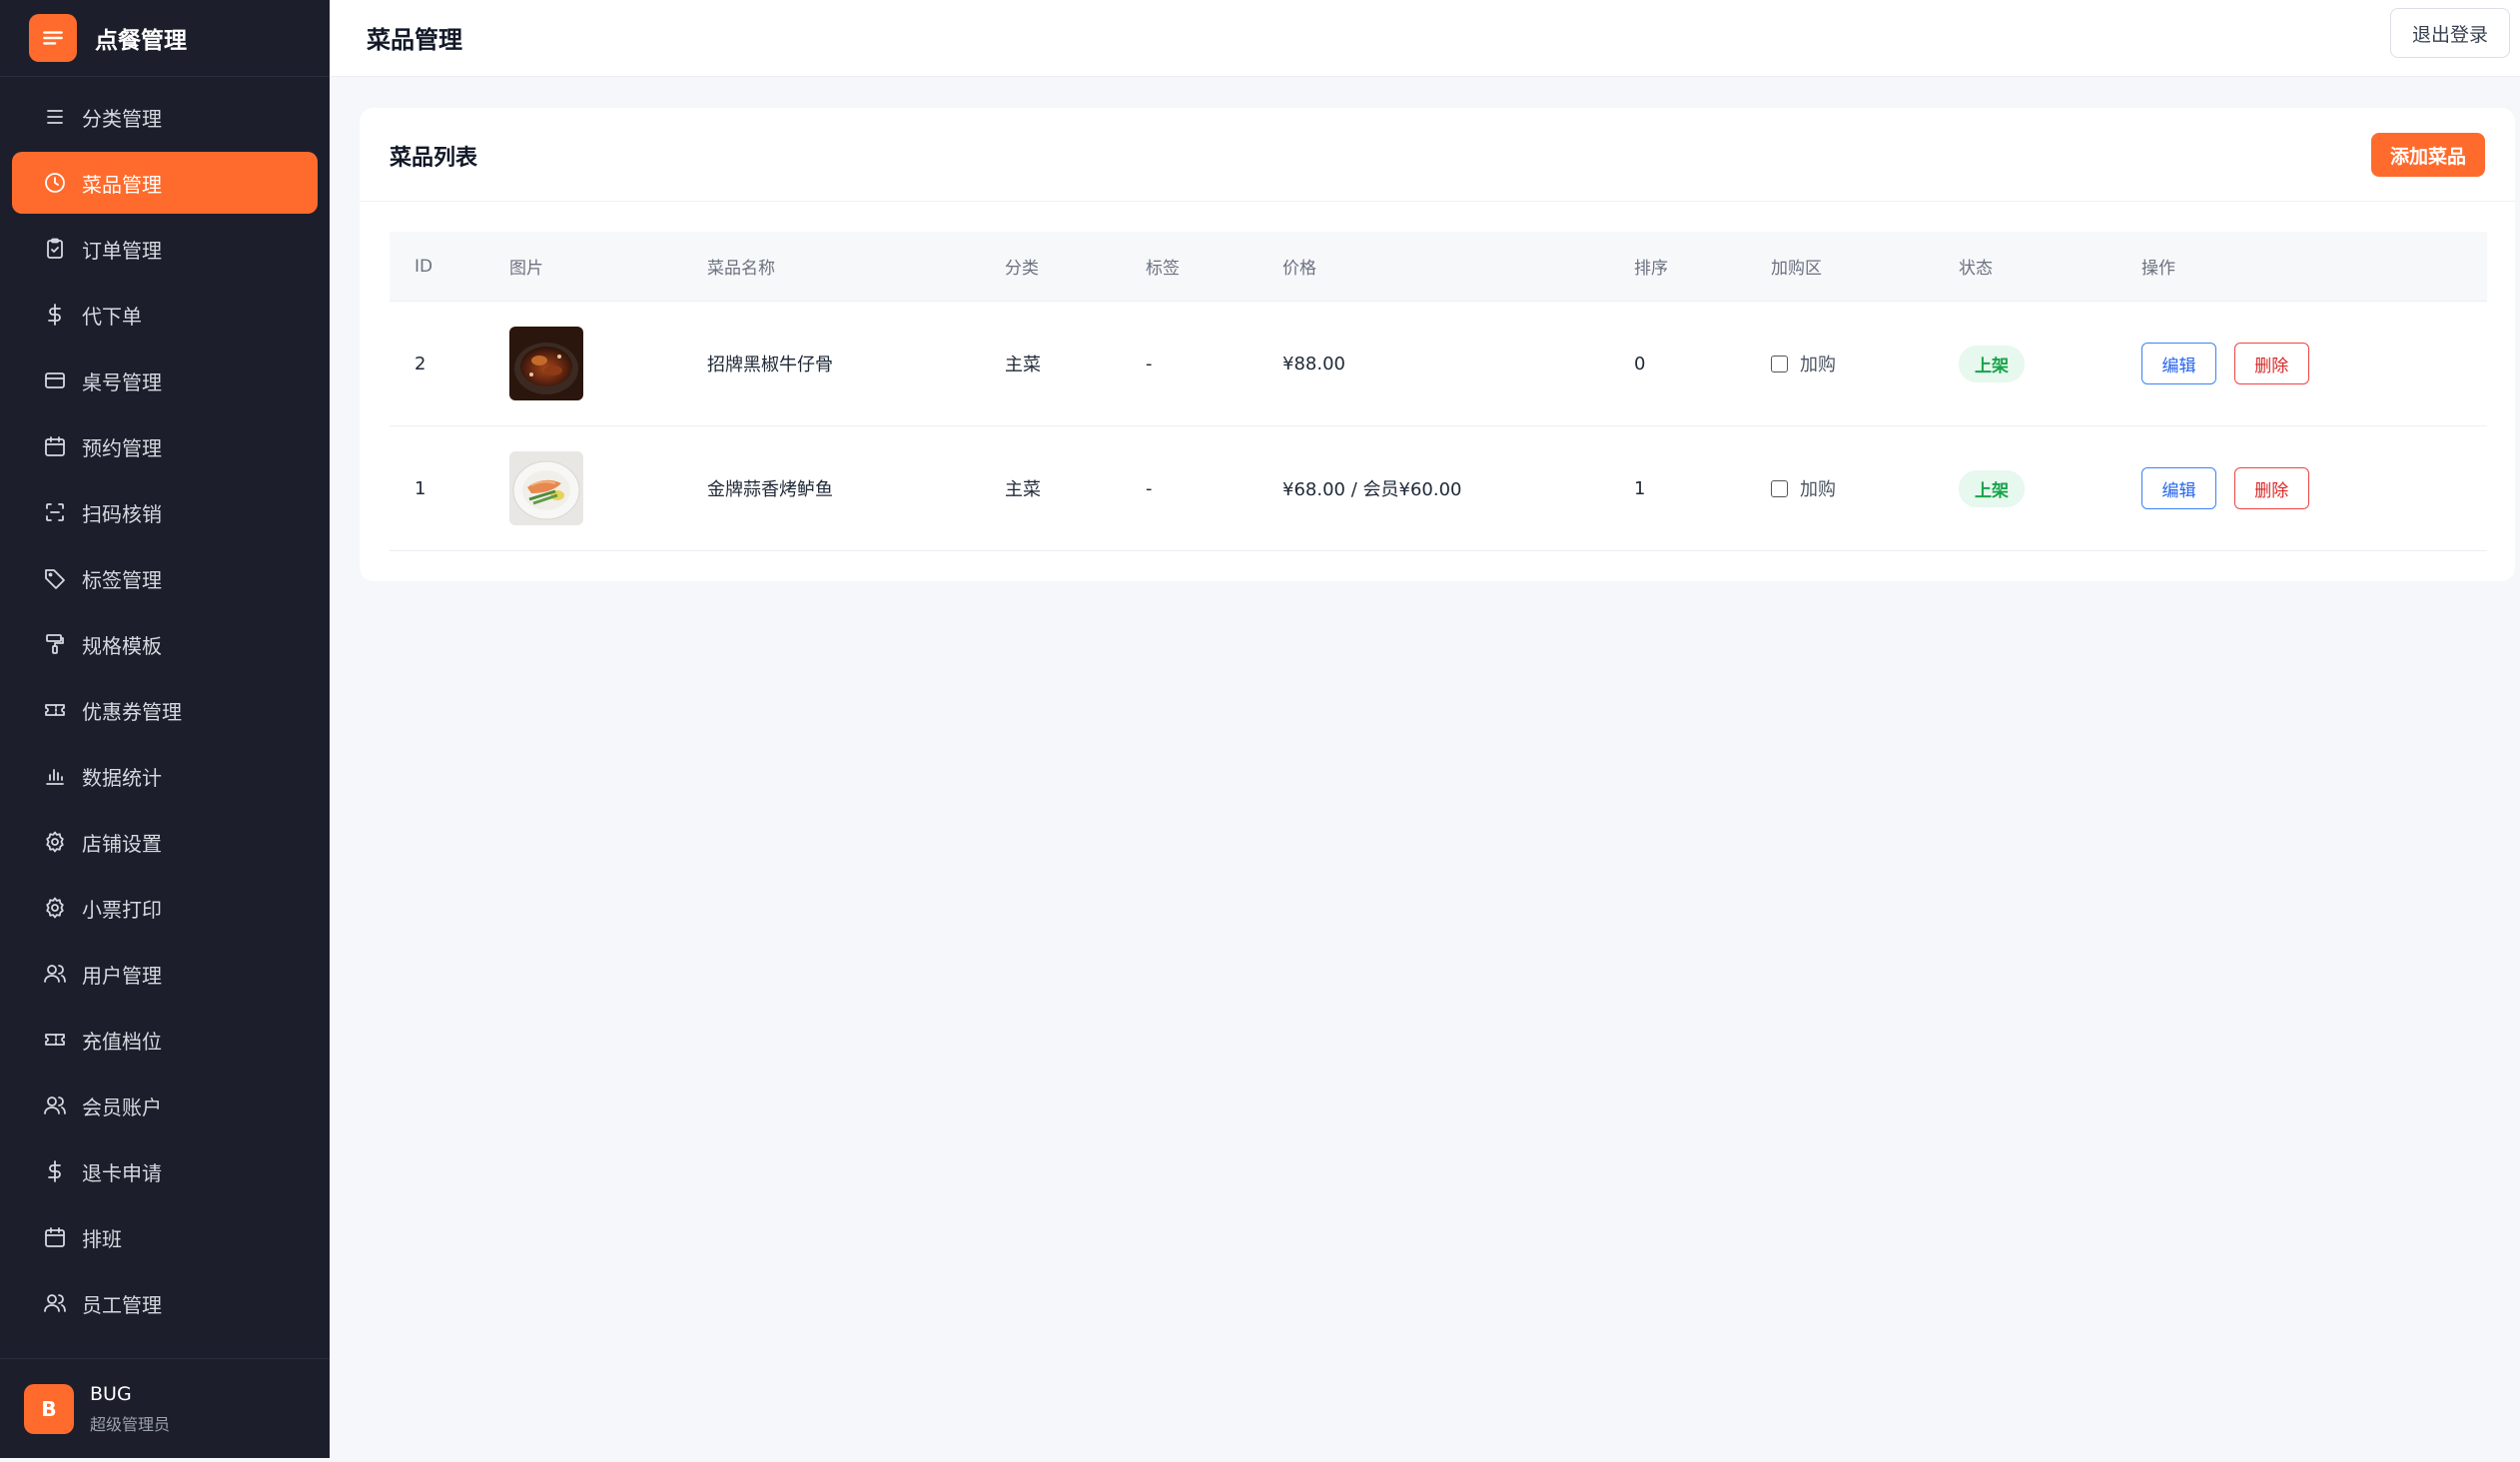 The image size is (2520, 1462). Describe the element at coordinates (165, 315) in the screenshot. I see `sidebar-item-proxy-order: 代下单` at that location.